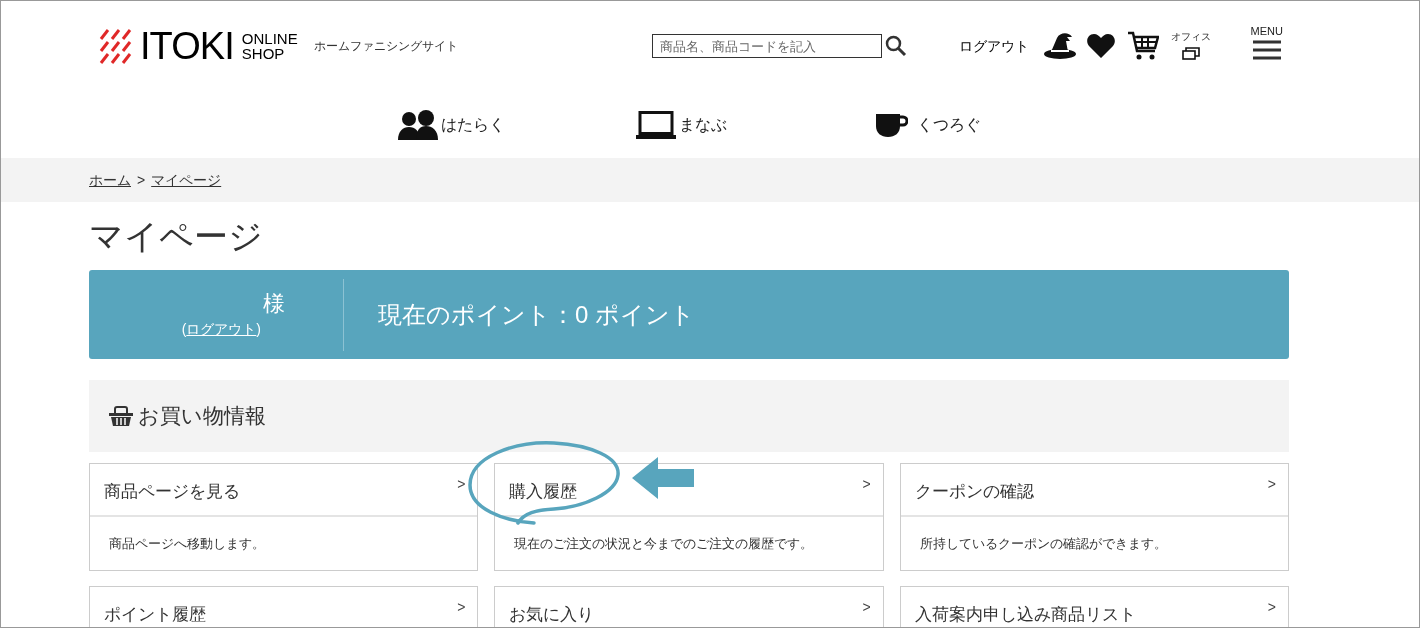 This screenshot has width=1420, height=628. Describe the element at coordinates (1142, 46) in the screenshot. I see `cart-icon` at that location.